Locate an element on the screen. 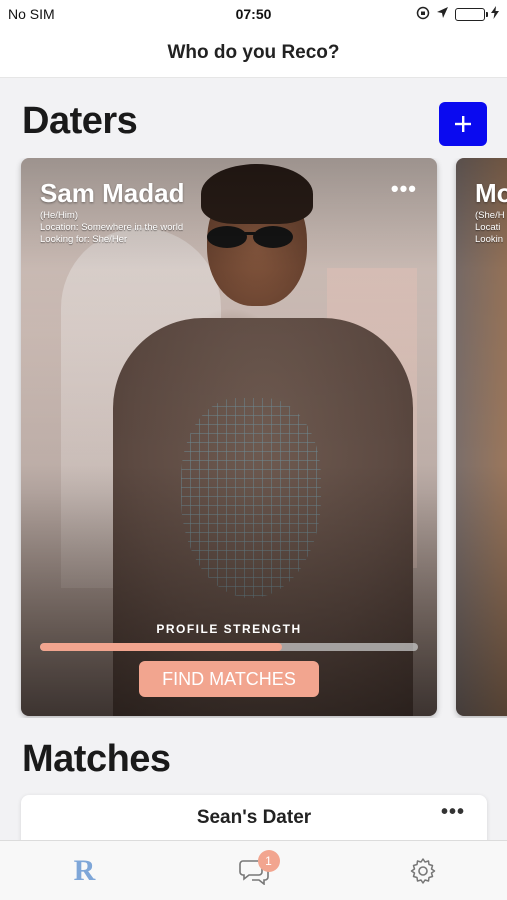 The width and height of the screenshot is (507, 900). reco-logo-icon: R is located at coordinates (84, 870).